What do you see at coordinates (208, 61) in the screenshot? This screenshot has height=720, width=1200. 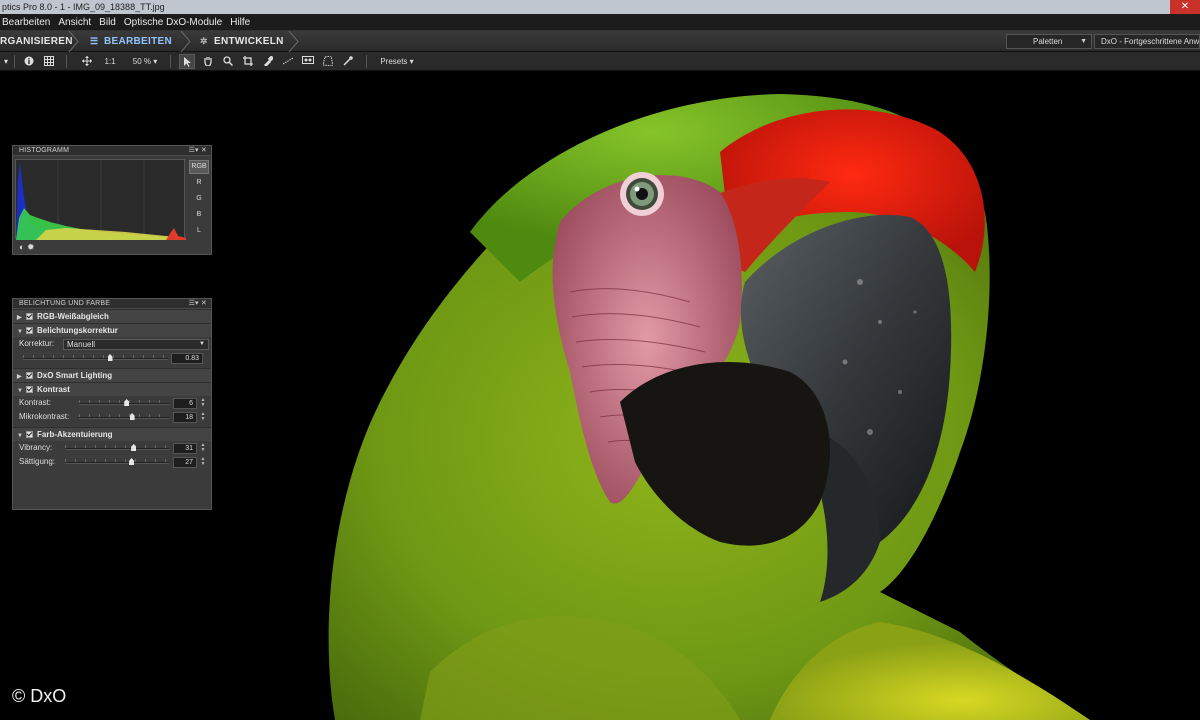 I see `hand-icon` at bounding box center [208, 61].